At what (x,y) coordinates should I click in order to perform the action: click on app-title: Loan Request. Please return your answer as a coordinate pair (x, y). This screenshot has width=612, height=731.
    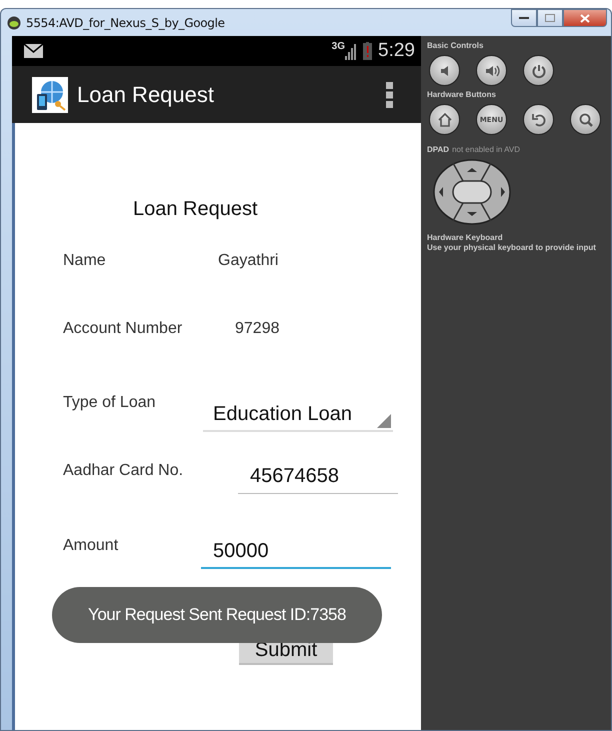
    Looking at the image, I should click on (145, 95).